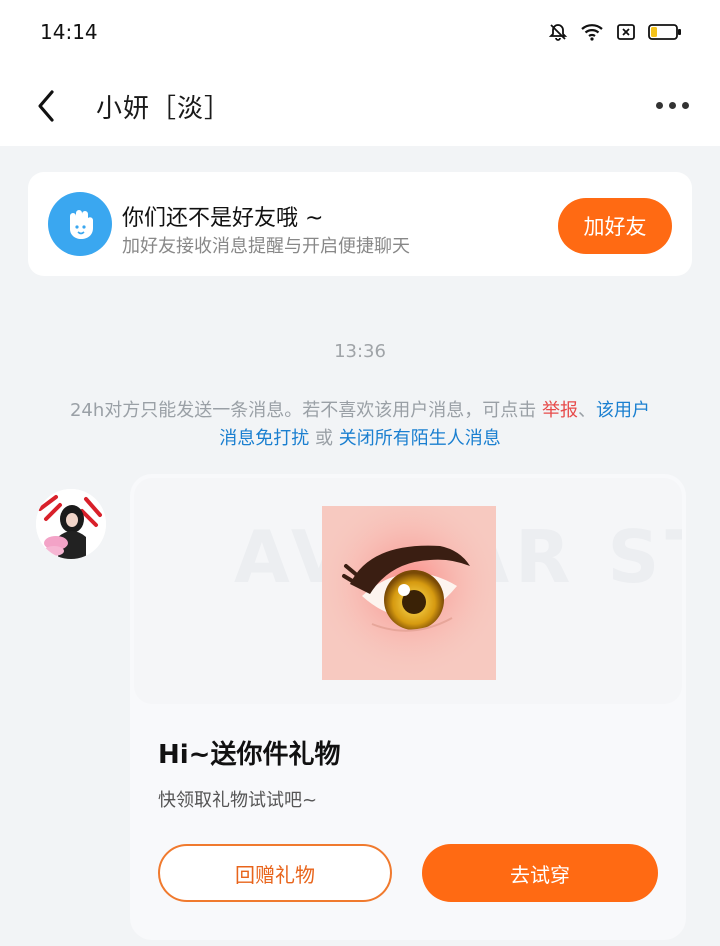 This screenshot has width=720, height=946. Describe the element at coordinates (223, 218) in the screenshot. I see `friend-prompt-title: 你们还不是好友哦 ~` at that location.